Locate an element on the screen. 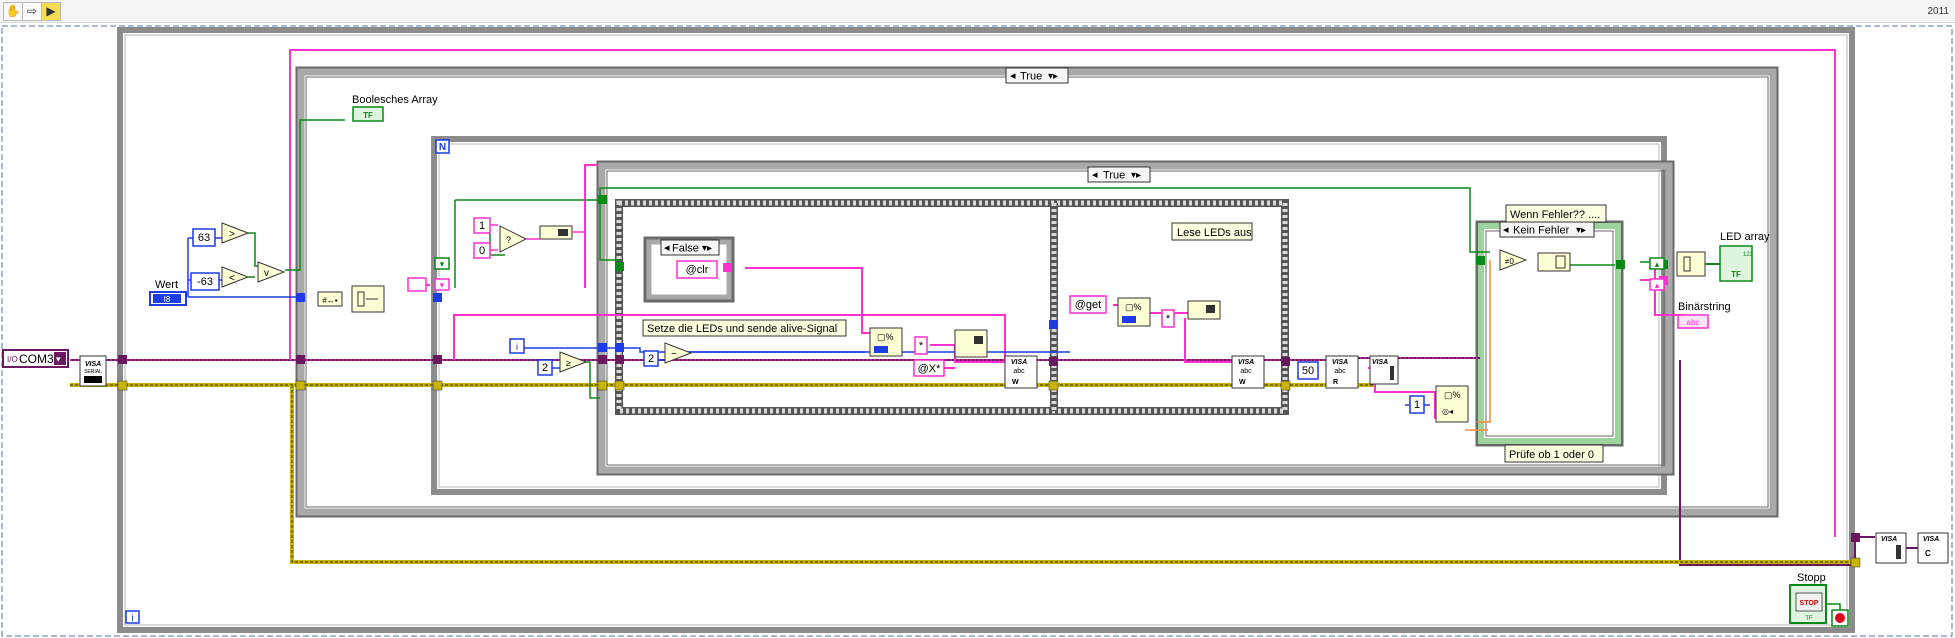 Image resolution: width=1955 pixels, height=638 pixels. format-string-node-1: ▢% is located at coordinates (886, 342).